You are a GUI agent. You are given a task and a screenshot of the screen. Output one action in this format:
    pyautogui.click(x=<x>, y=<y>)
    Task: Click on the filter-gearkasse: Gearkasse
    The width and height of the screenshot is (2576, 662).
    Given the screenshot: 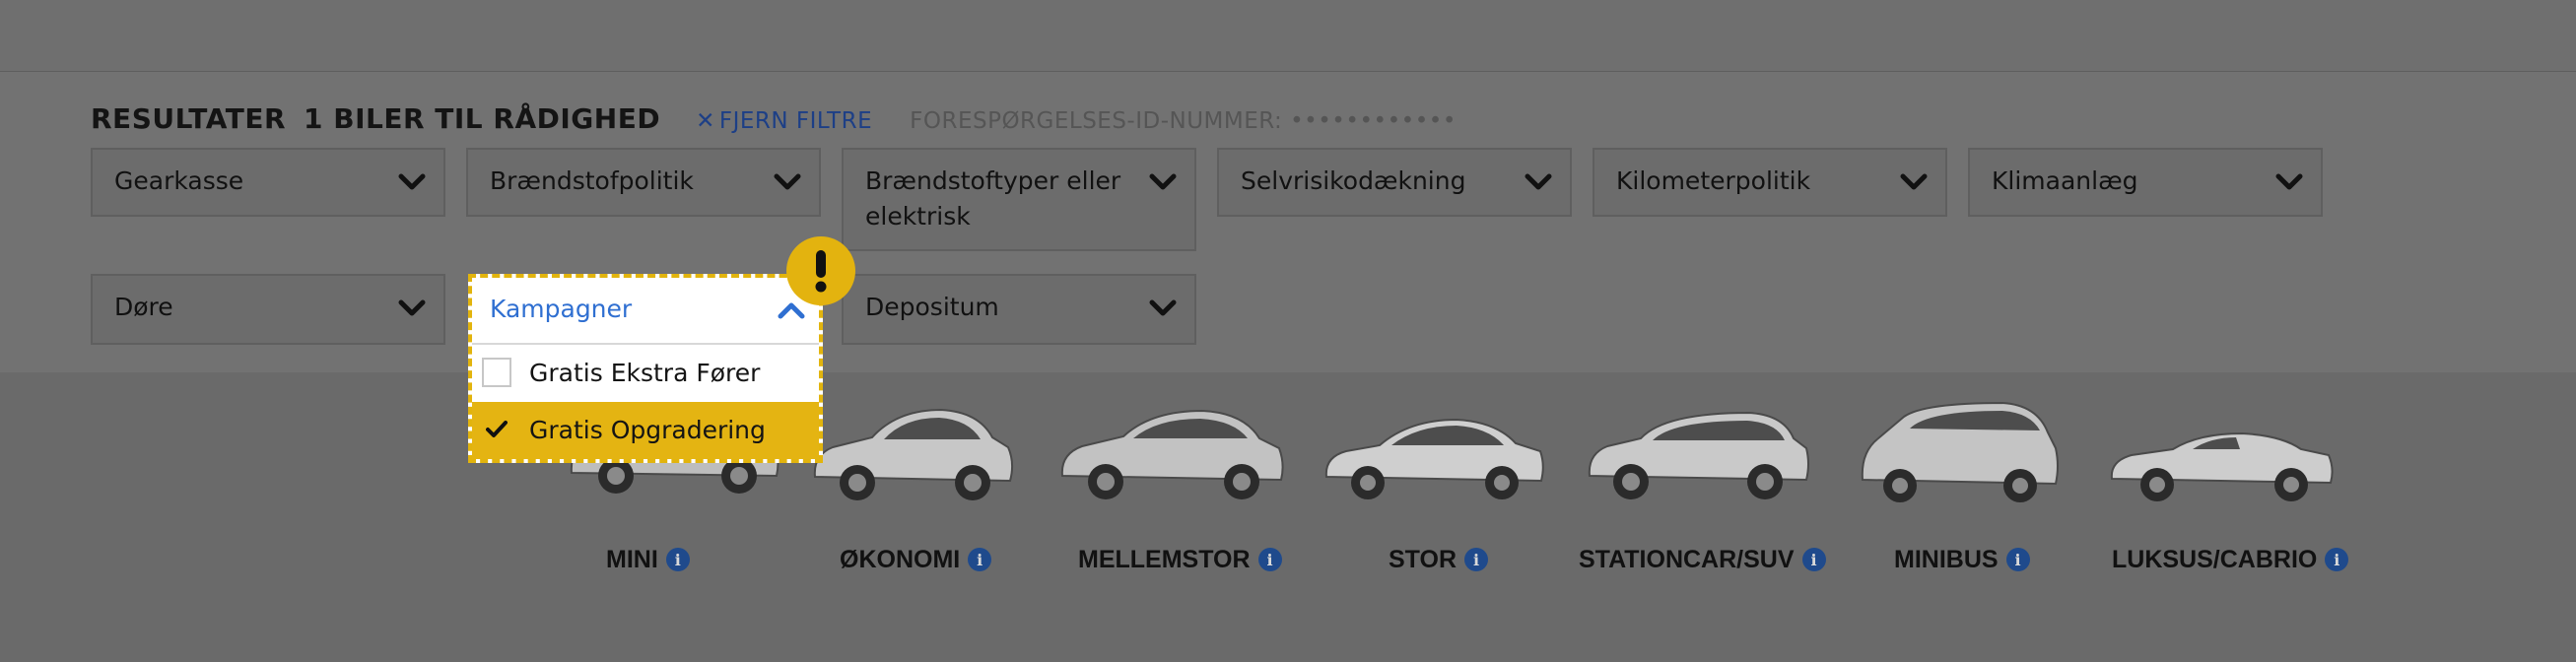 What is the action you would take?
    pyautogui.click(x=268, y=183)
    